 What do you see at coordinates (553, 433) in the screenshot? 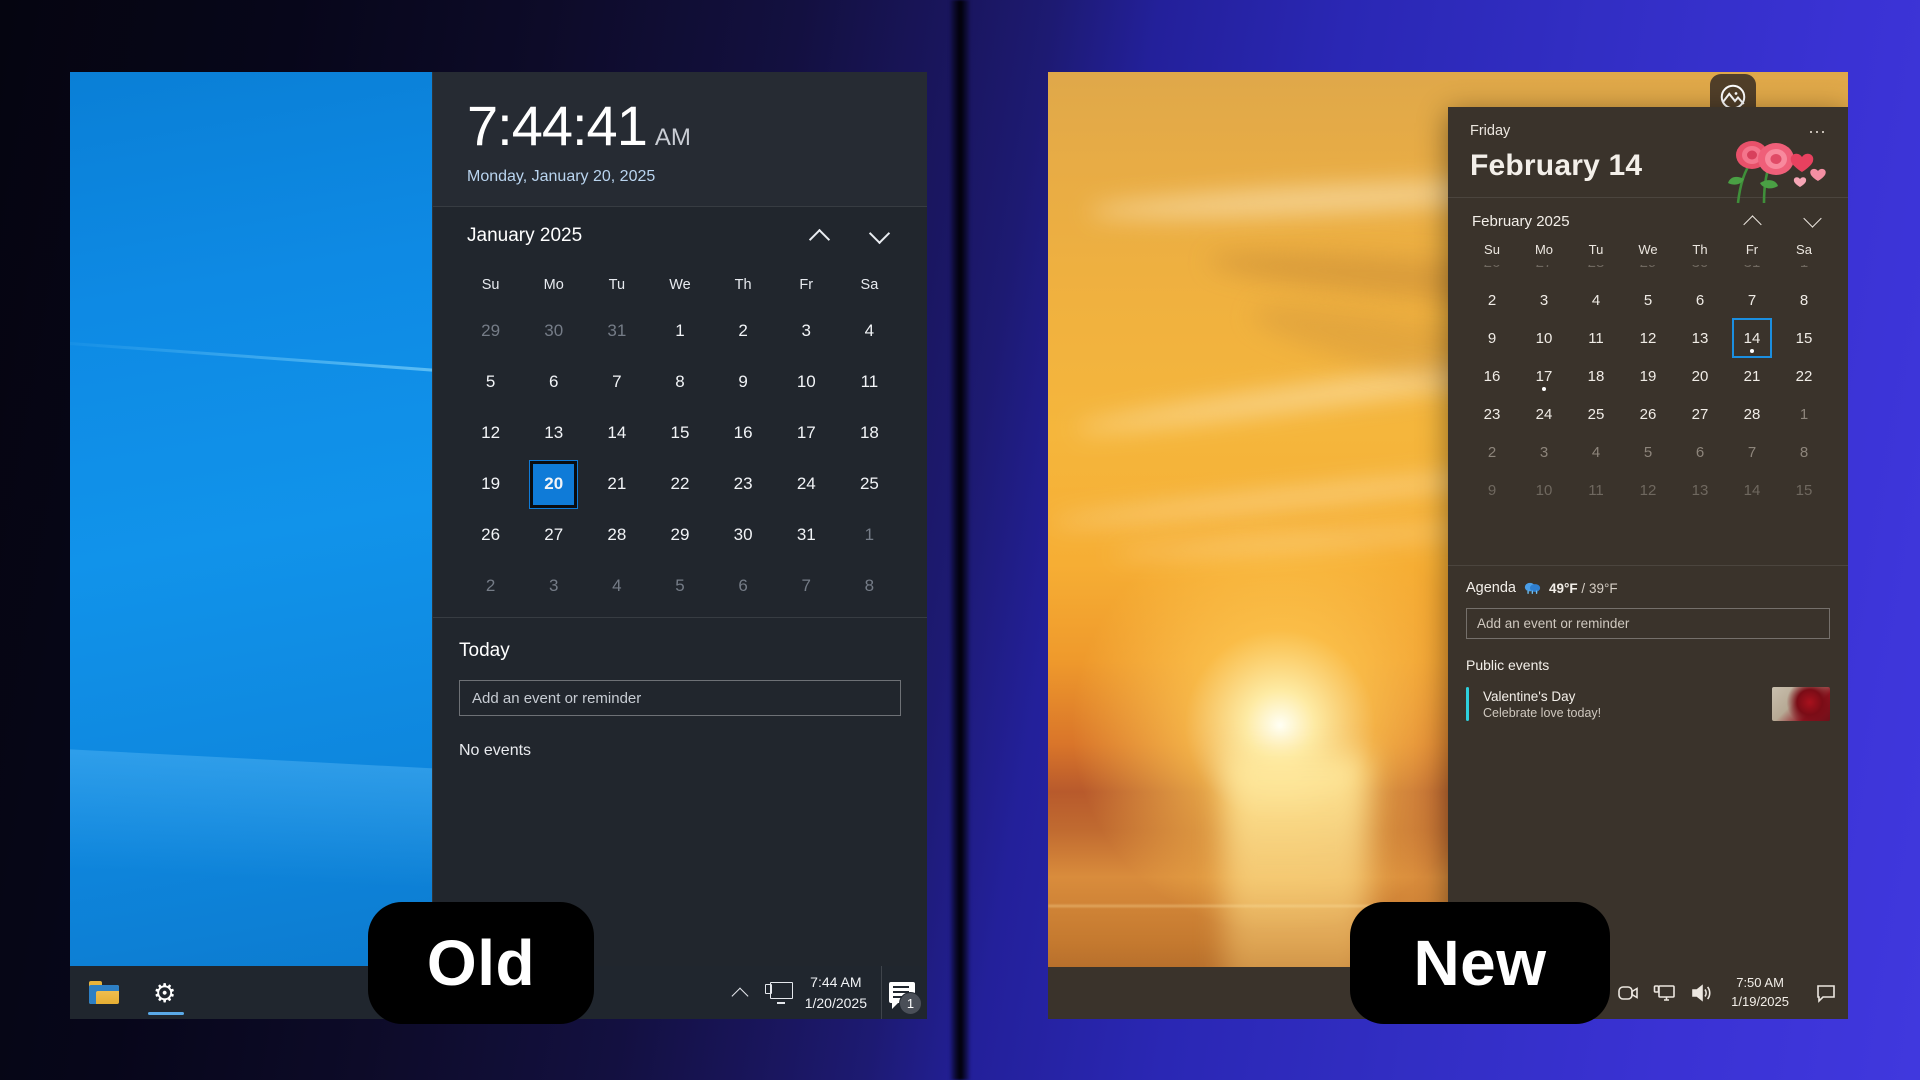
I see `old-calendar-day: 13` at bounding box center [553, 433].